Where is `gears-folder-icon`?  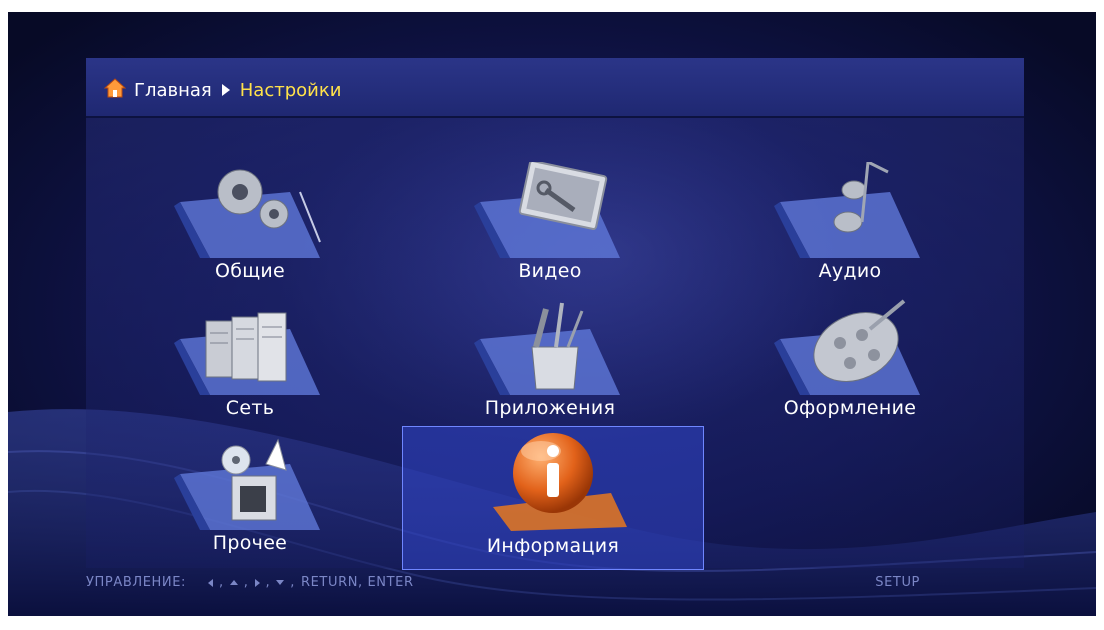
gears-folder-icon is located at coordinates (247, 213).